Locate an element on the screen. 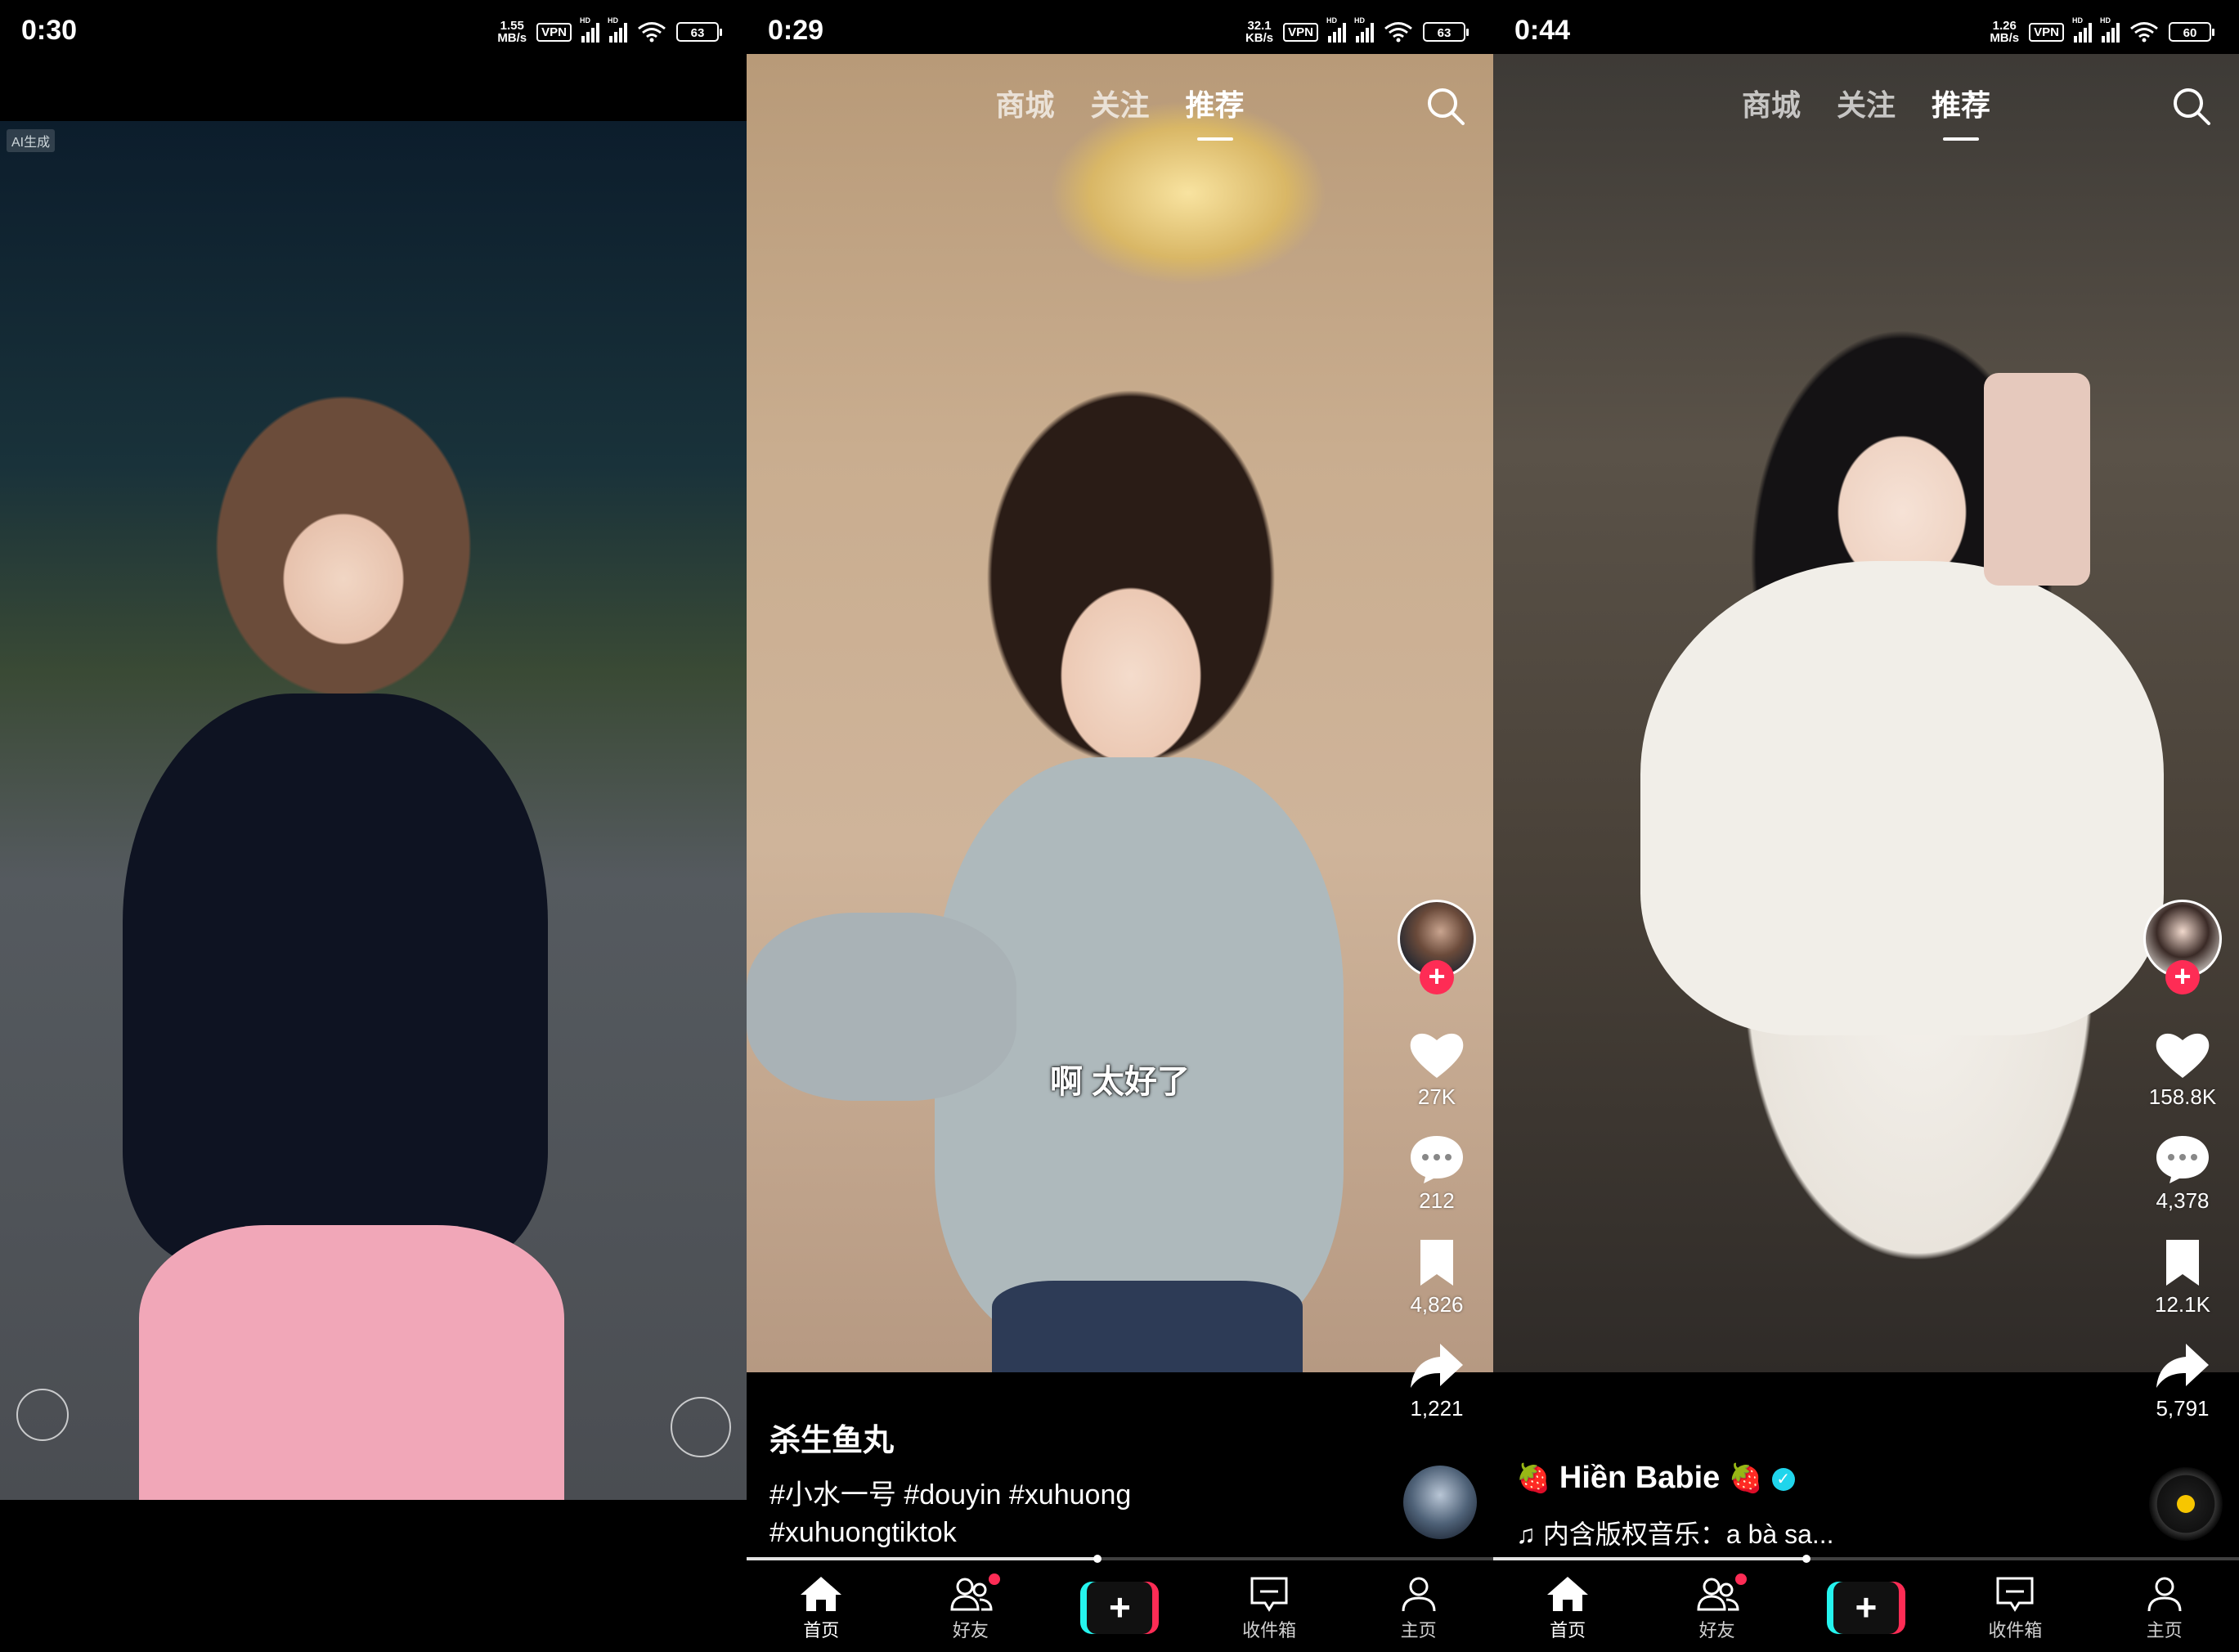 Image resolution: width=2239 pixels, height=1652 pixels. author-name: 🍓 Hiền Babie 🍓 ✓ is located at coordinates (1802, 1478).